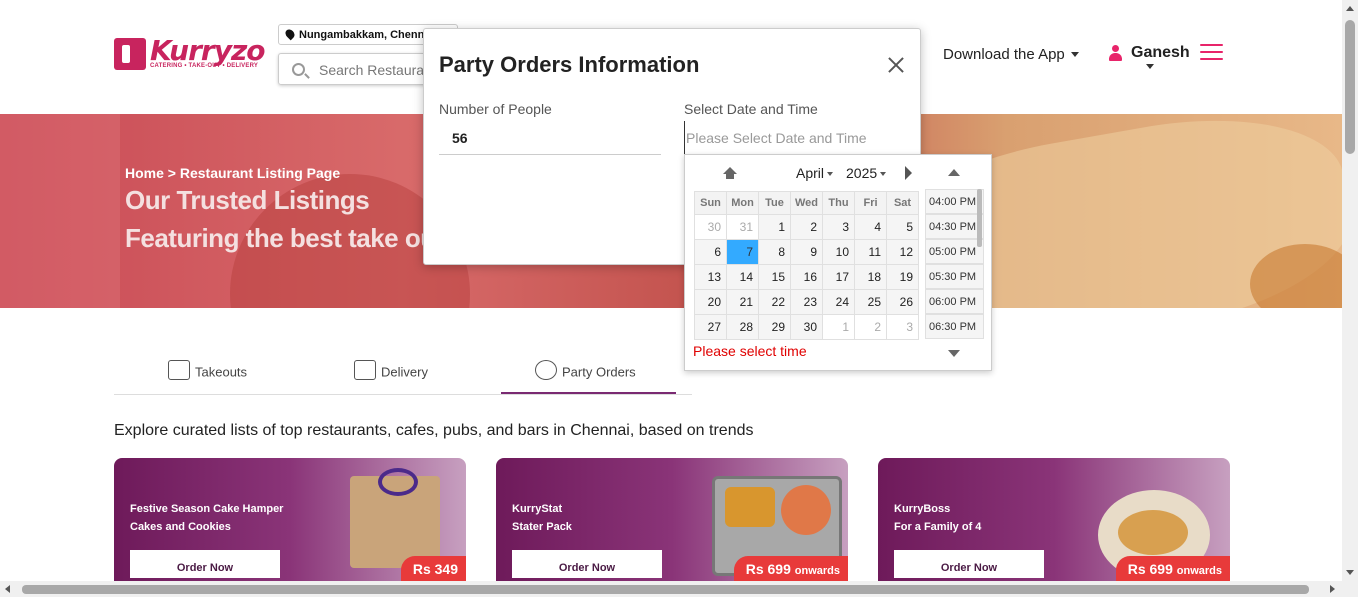  I want to click on calendar-day: 12, so click(902, 252).